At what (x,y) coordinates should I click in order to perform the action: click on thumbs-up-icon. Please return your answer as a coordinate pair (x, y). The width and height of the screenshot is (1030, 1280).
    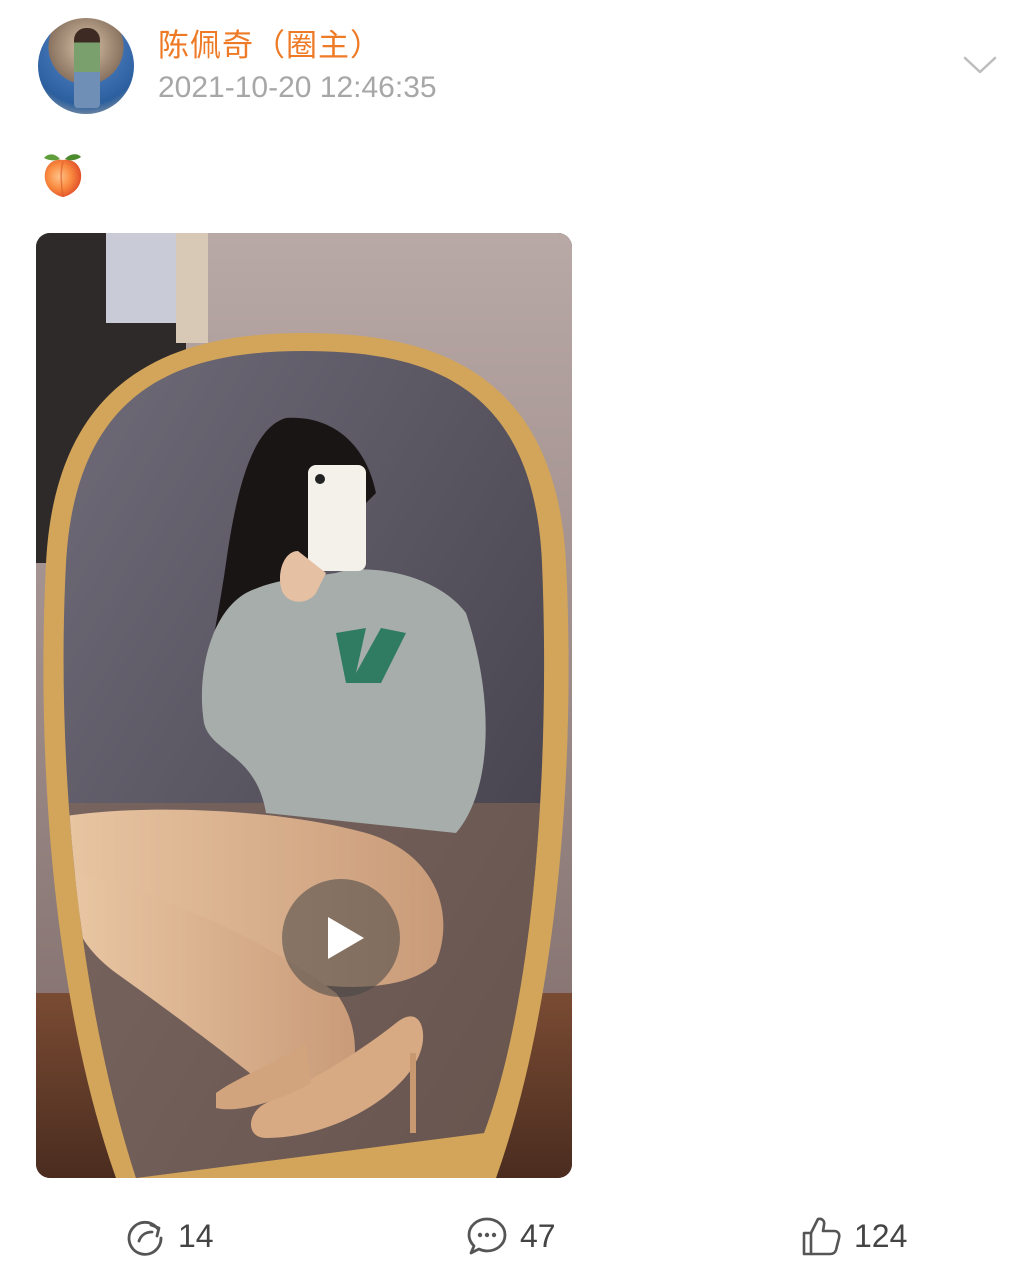
    Looking at the image, I should click on (821, 1236).